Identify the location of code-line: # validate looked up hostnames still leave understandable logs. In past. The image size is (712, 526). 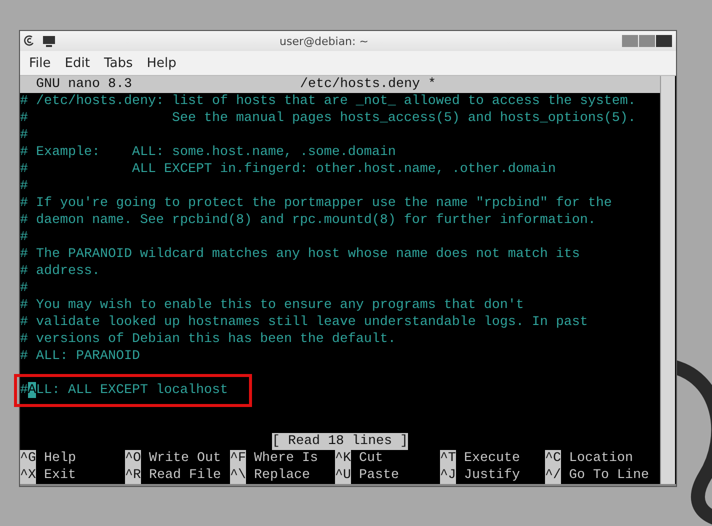
(304, 322).